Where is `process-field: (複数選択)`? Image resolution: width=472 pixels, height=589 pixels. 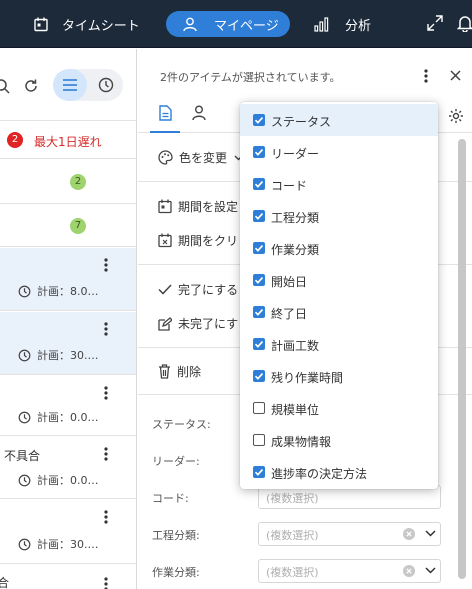 process-field: (複数選択) is located at coordinates (349, 534).